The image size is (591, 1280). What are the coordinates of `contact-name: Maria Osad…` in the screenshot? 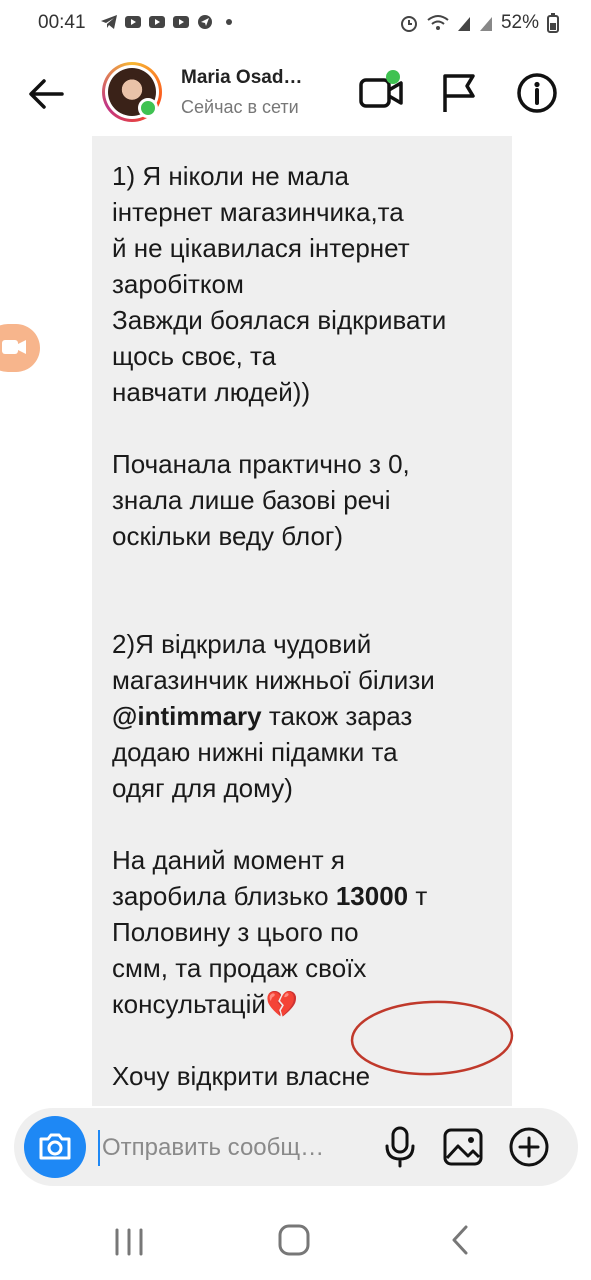 It's located at (256, 78).